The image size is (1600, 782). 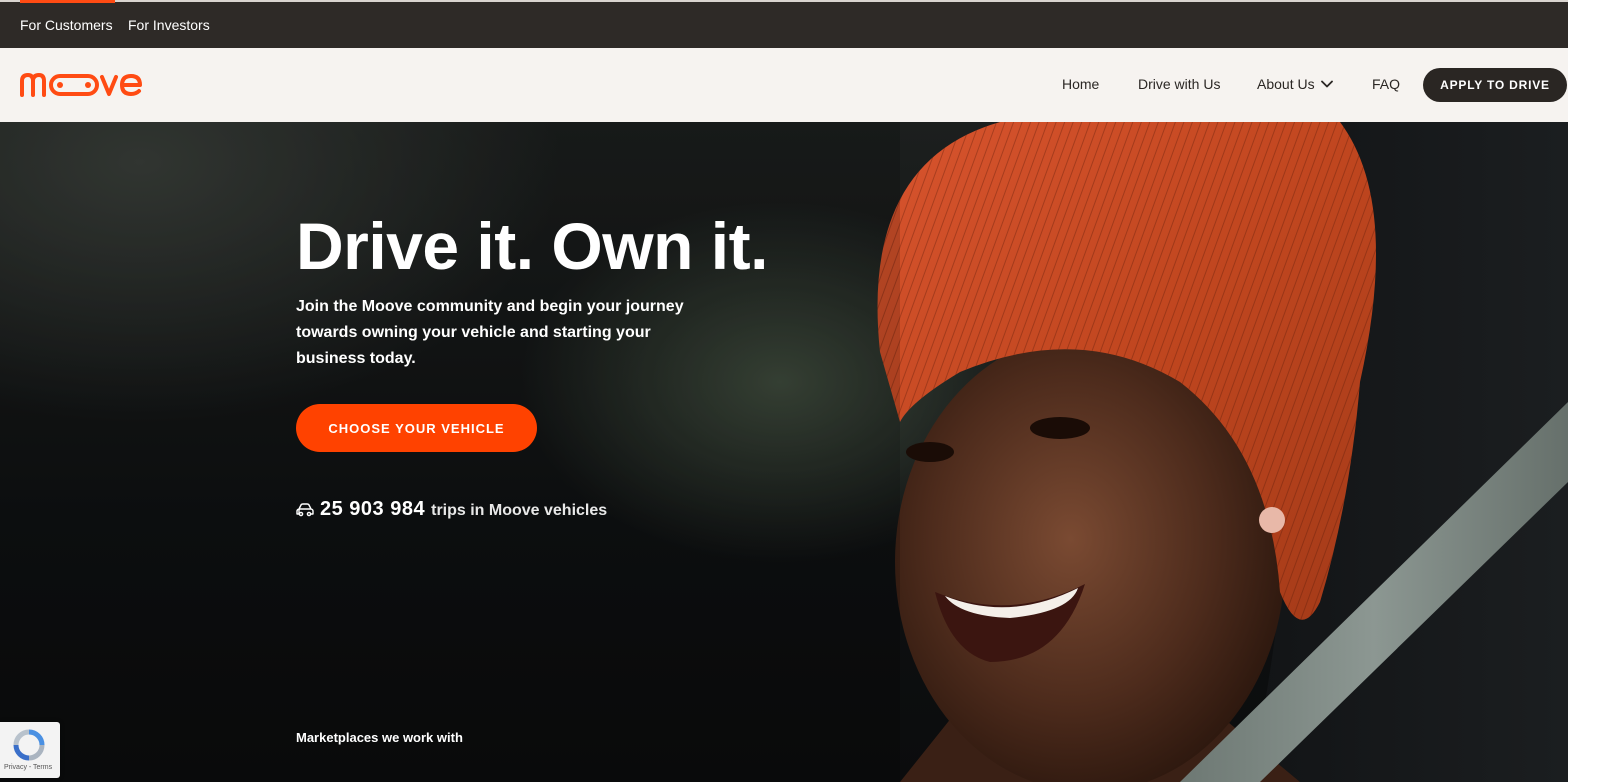 What do you see at coordinates (28, 767) in the screenshot?
I see `recaptcha-privacy-terms: Privacy - Terms` at bounding box center [28, 767].